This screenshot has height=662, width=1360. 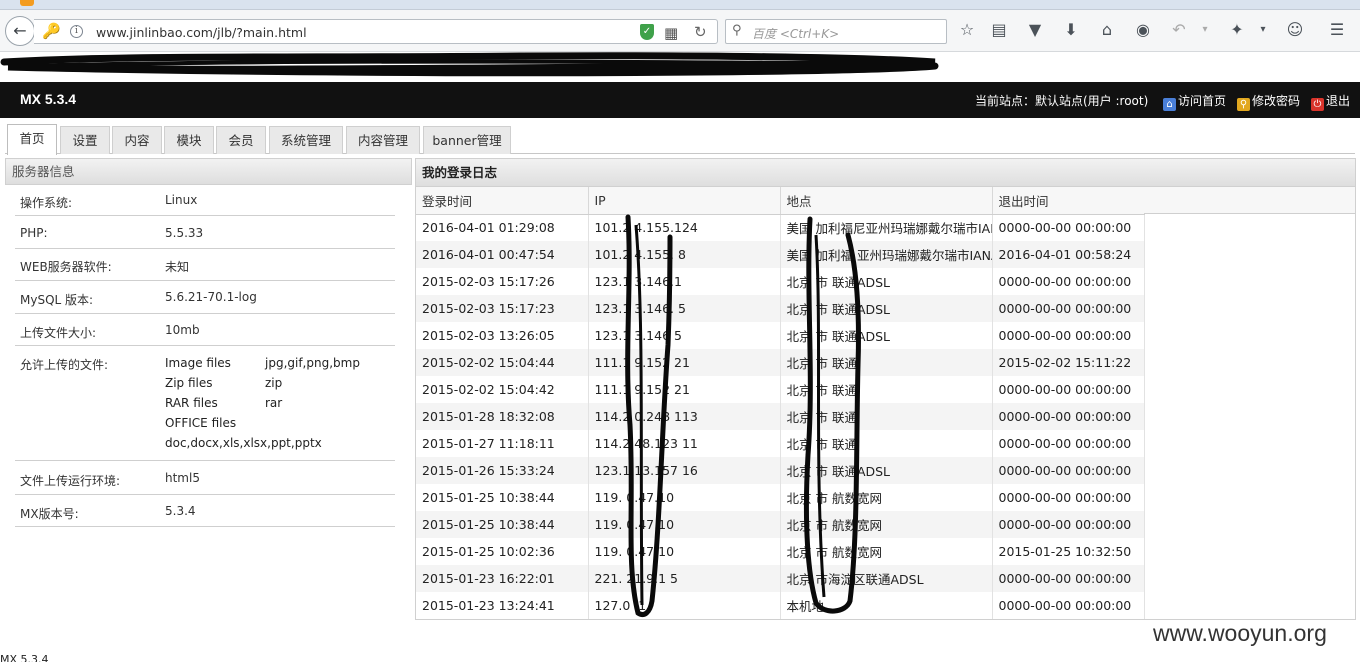 I want to click on logout-time-cell: 2015-02-02 15:11:22, so click(x=1068, y=362).